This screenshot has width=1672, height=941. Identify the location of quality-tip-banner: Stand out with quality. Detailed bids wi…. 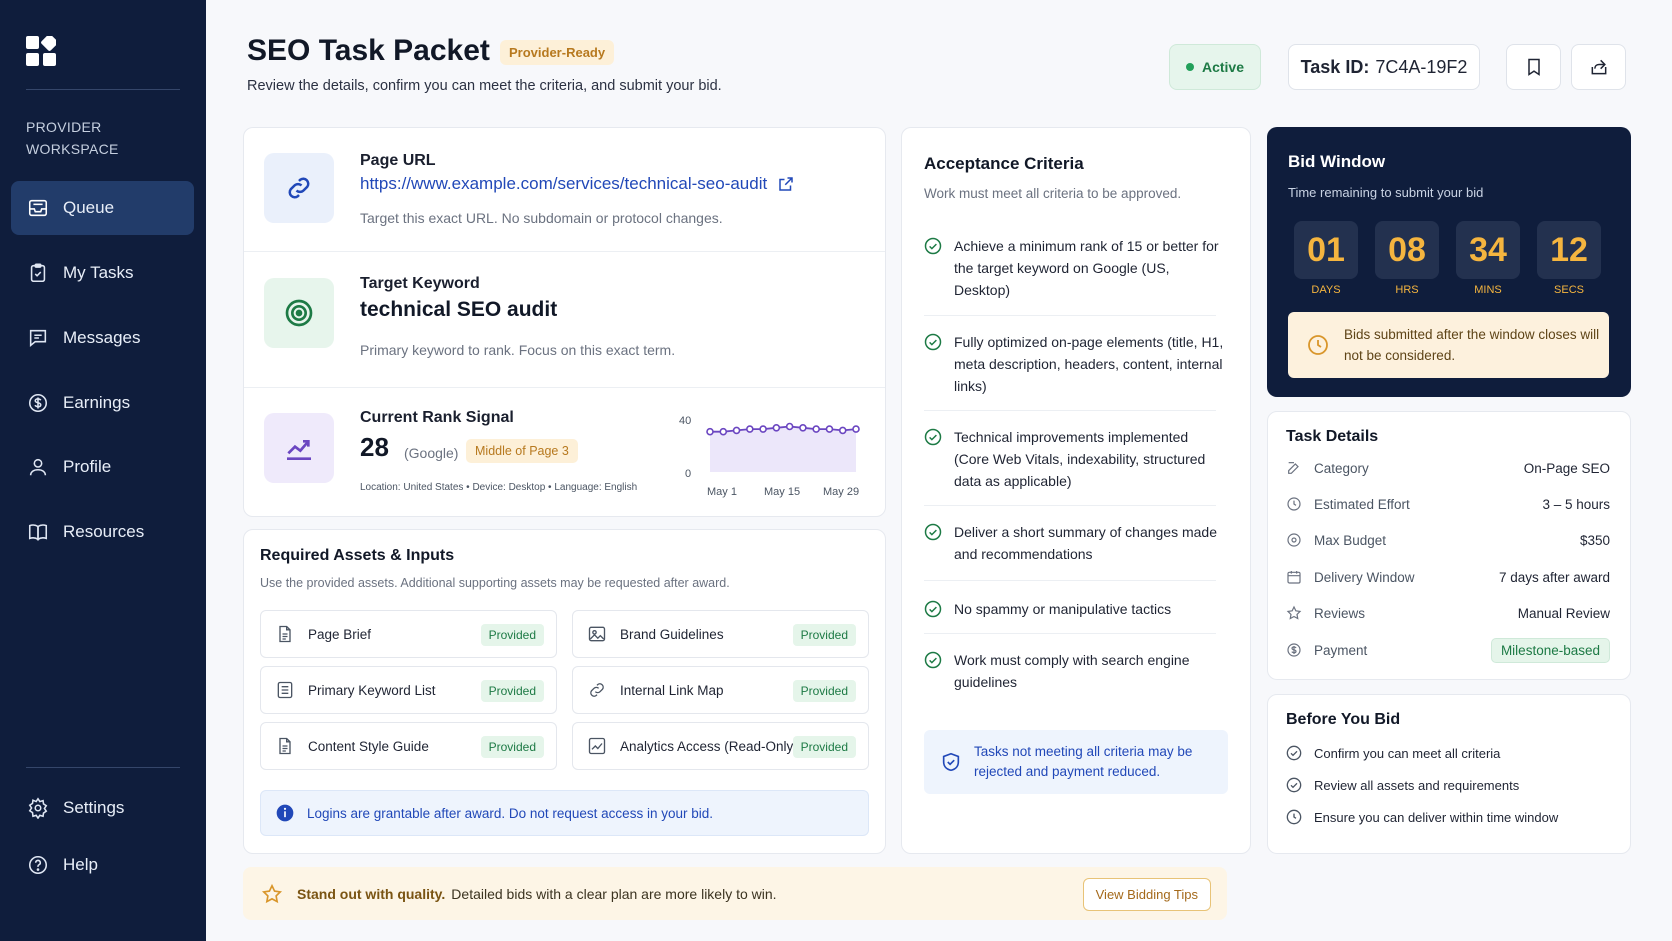
(735, 893).